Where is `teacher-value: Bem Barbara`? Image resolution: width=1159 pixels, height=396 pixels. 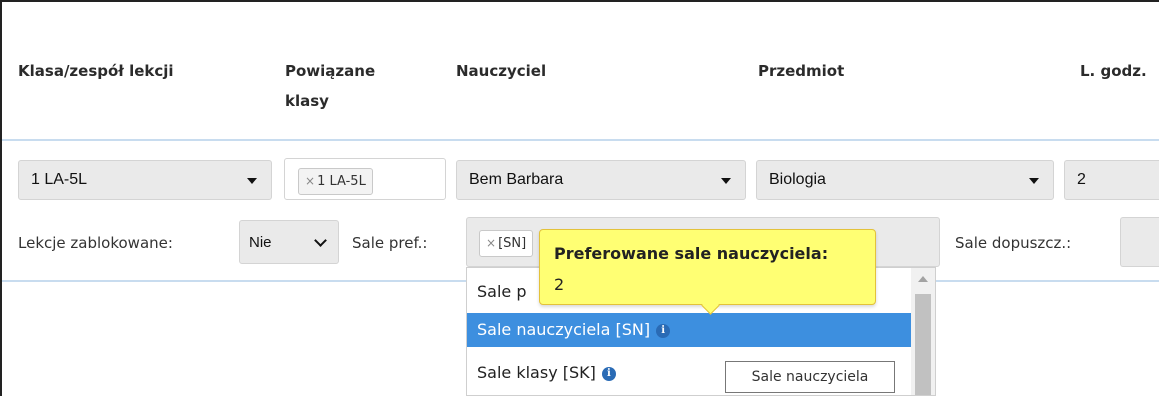
teacher-value: Bem Barbara is located at coordinates (516, 179).